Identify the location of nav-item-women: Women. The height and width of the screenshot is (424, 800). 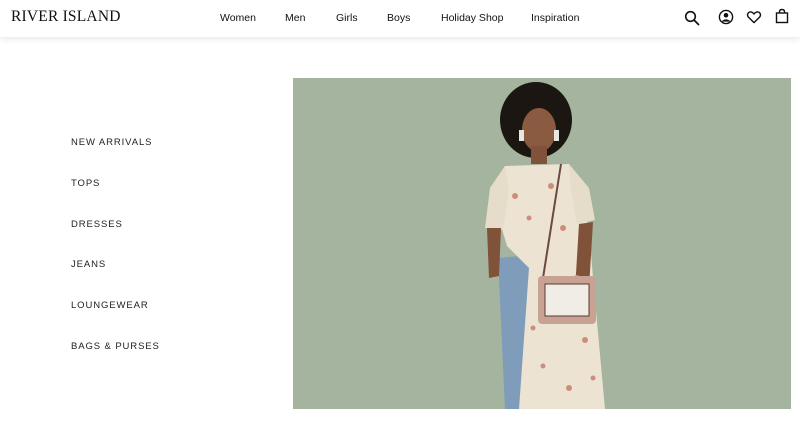
(238, 18).